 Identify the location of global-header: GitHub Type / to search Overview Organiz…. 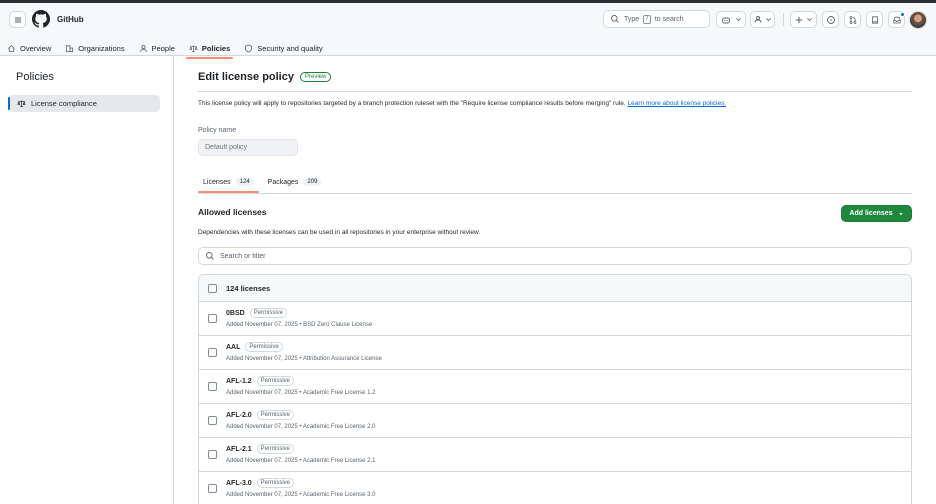
(468, 31).